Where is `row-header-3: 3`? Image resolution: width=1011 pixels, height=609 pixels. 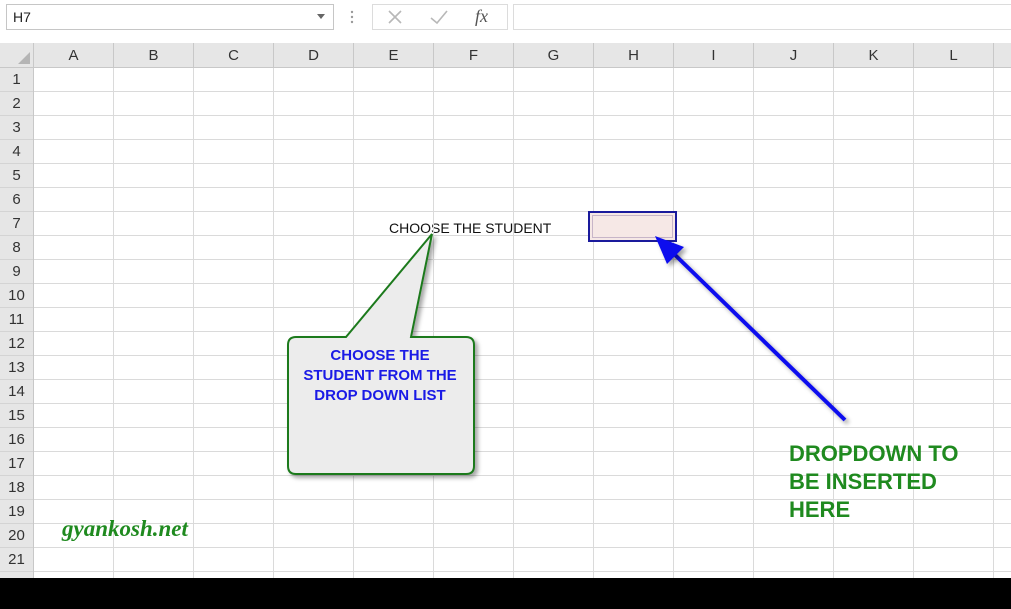 row-header-3: 3 is located at coordinates (16, 128).